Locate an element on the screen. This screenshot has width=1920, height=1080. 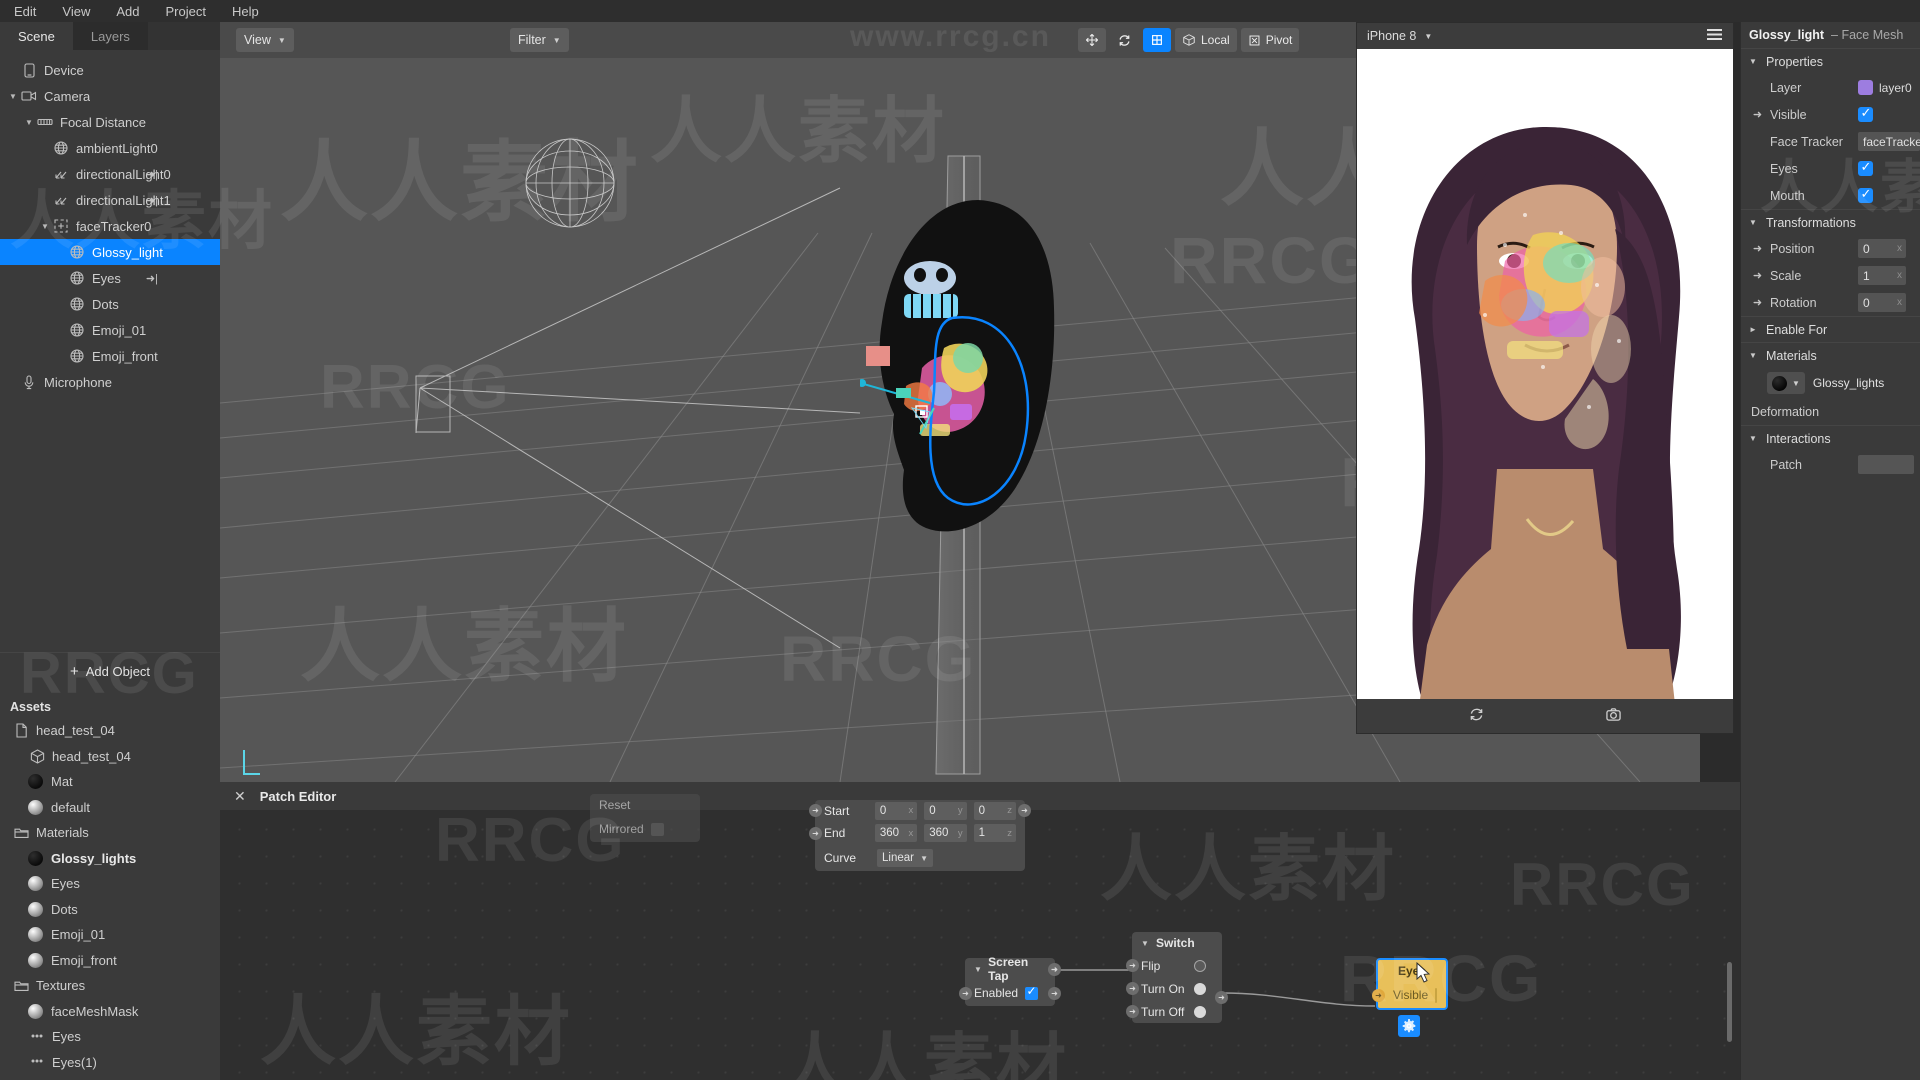
eyes-node: Eyes ➜ Visible is located at coordinates (1410, 984).